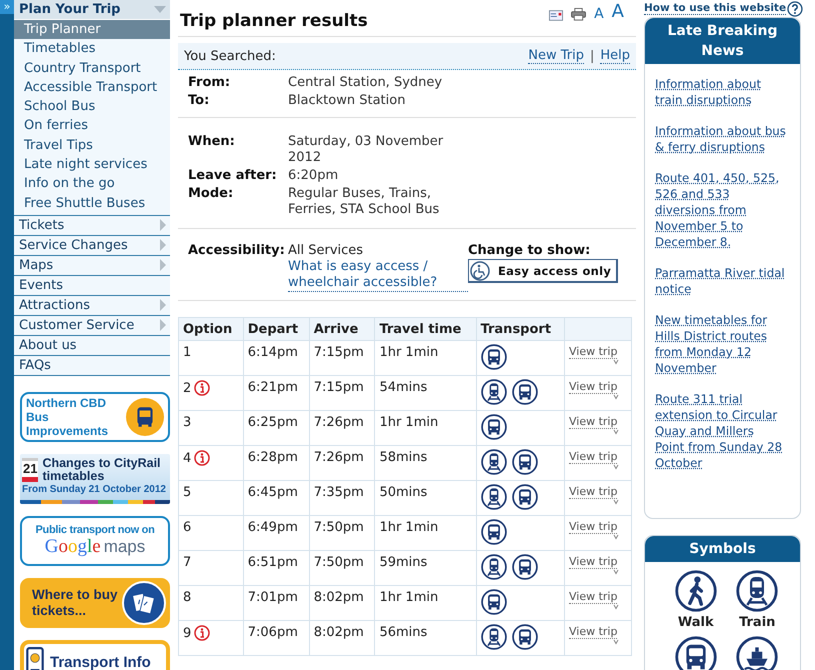 The image size is (815, 670). What do you see at coordinates (556, 15) in the screenshot?
I see `email-icon` at bounding box center [556, 15].